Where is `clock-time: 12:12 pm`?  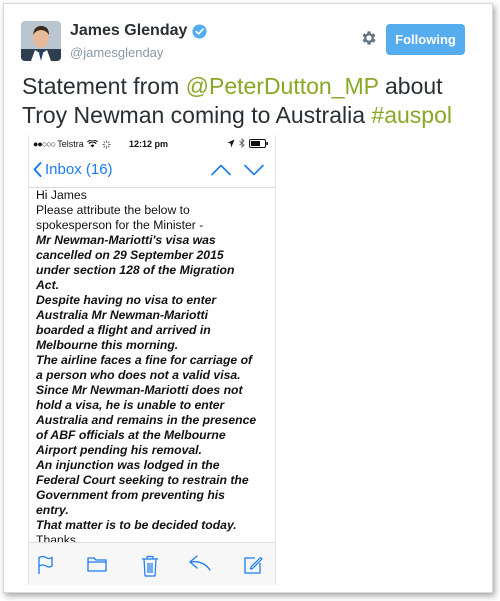
clock-time: 12:12 pm is located at coordinates (149, 144).